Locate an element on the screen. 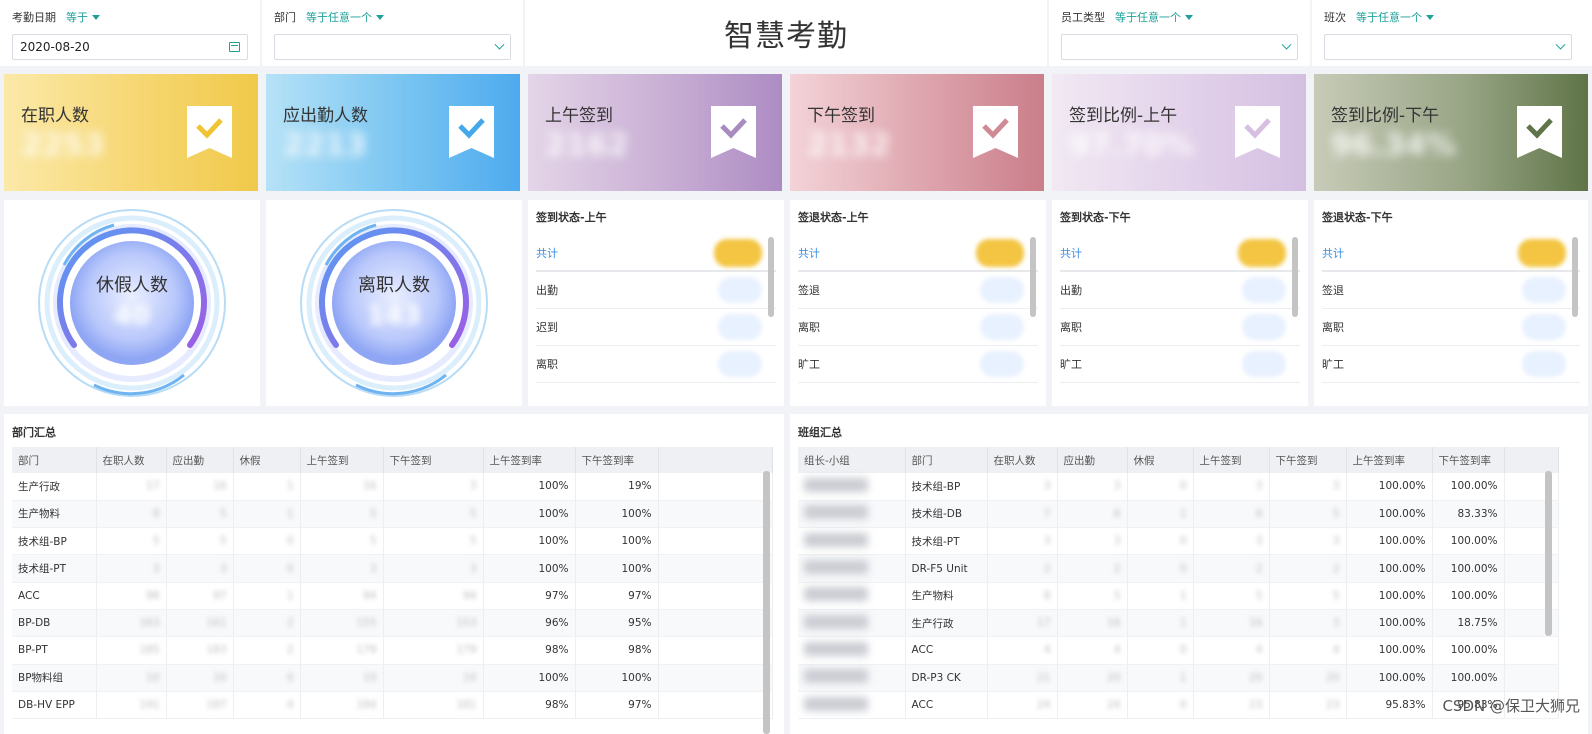  table-row: BP物料组 10 10 0 10 10 100% 100% is located at coordinates (392, 678).